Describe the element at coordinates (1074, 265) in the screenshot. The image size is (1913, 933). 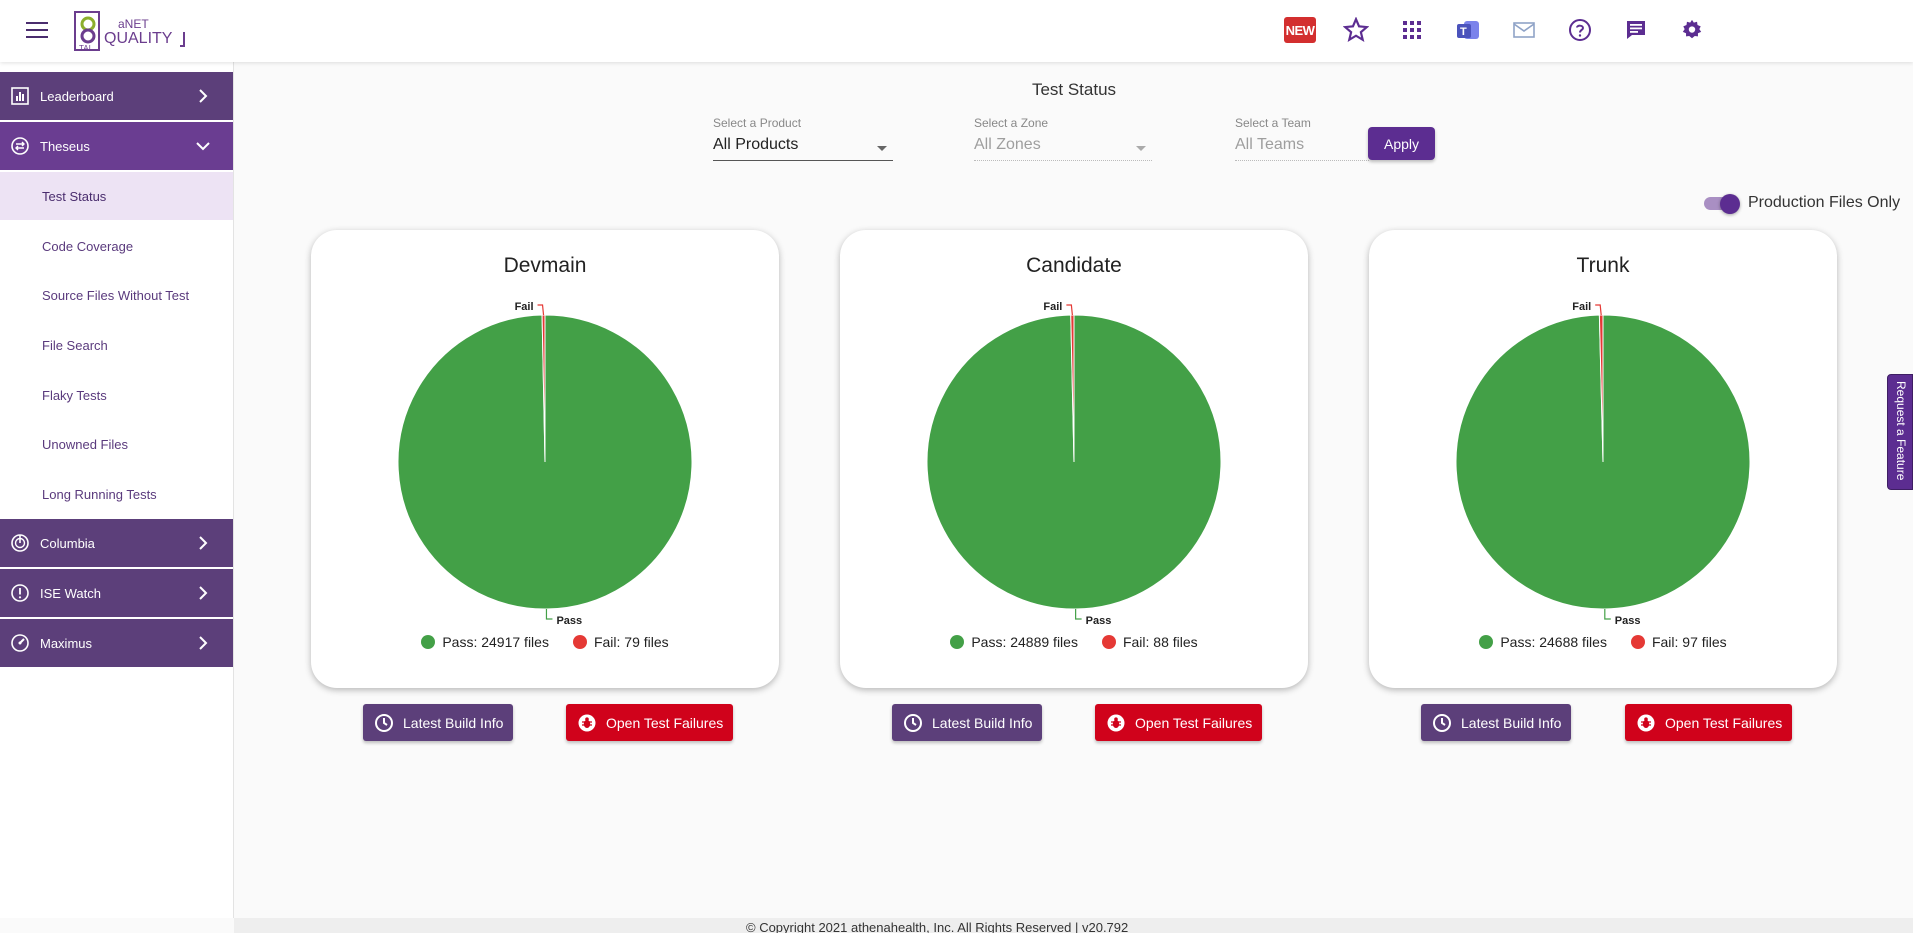
I see `card-title: Candidate` at that location.